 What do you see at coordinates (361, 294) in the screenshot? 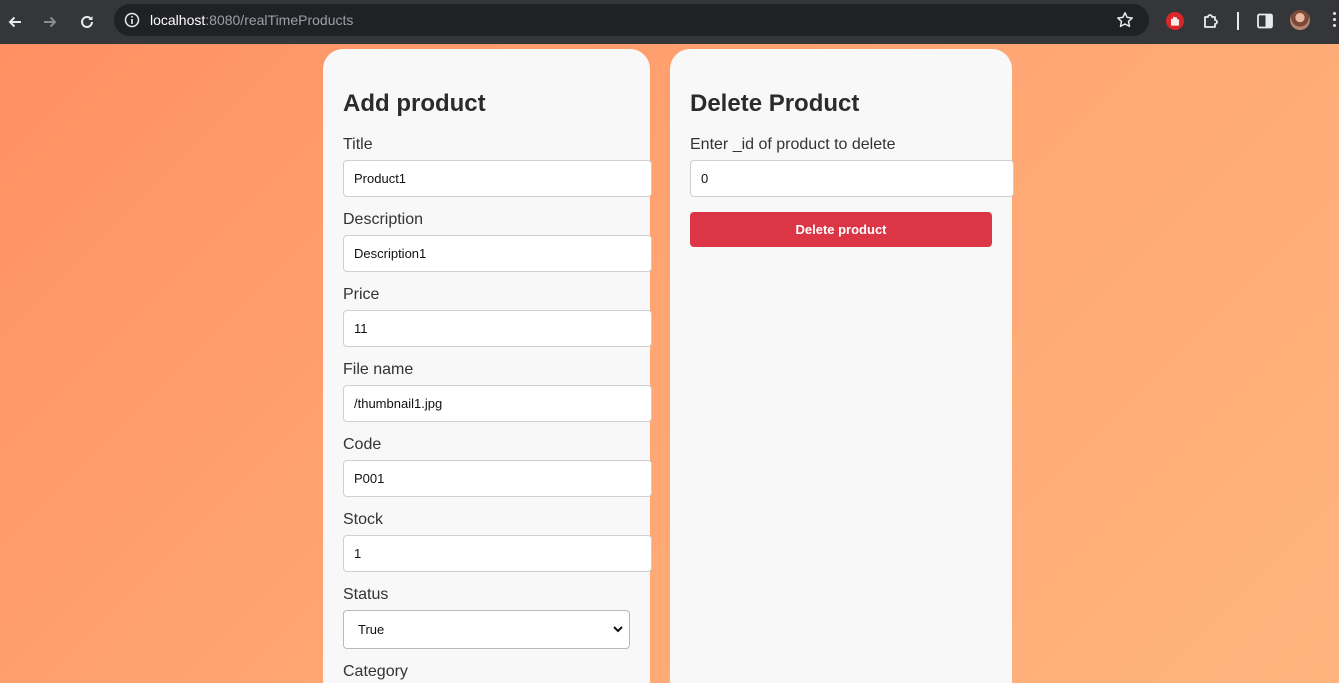
I see `price-label: Price` at bounding box center [361, 294].